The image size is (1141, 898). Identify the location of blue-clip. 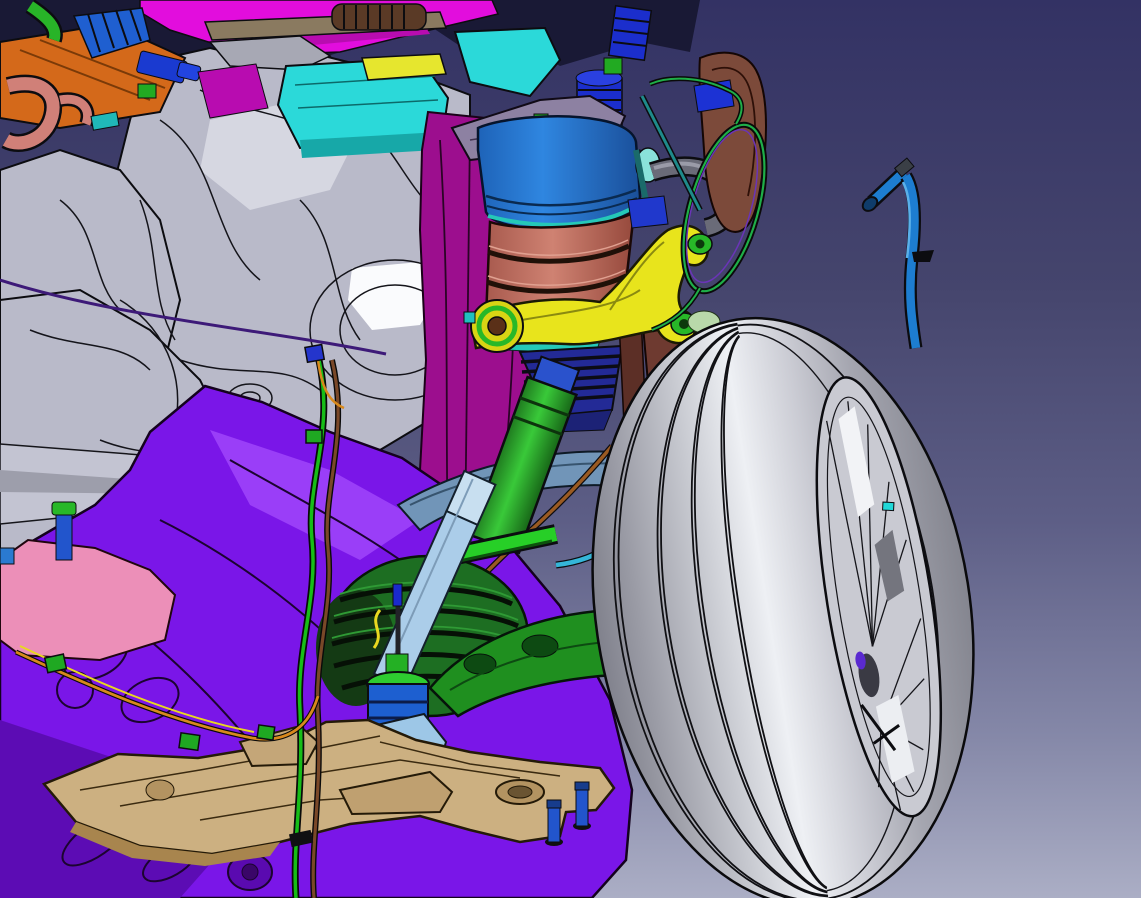
(315, 353).